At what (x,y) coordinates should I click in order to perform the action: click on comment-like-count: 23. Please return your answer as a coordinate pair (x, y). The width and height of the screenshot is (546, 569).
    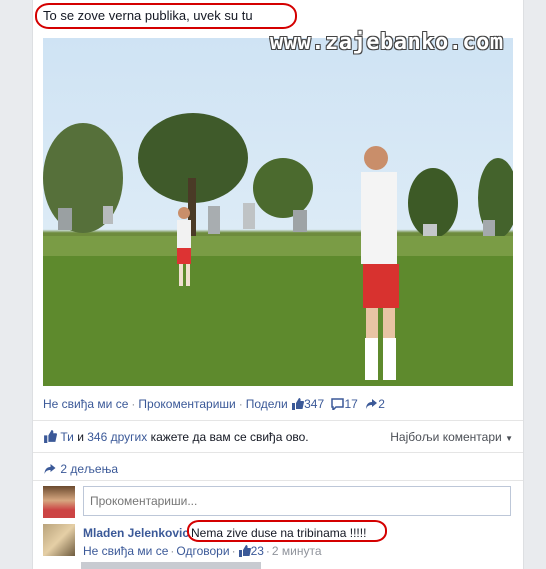
    Looking at the image, I should click on (257, 551).